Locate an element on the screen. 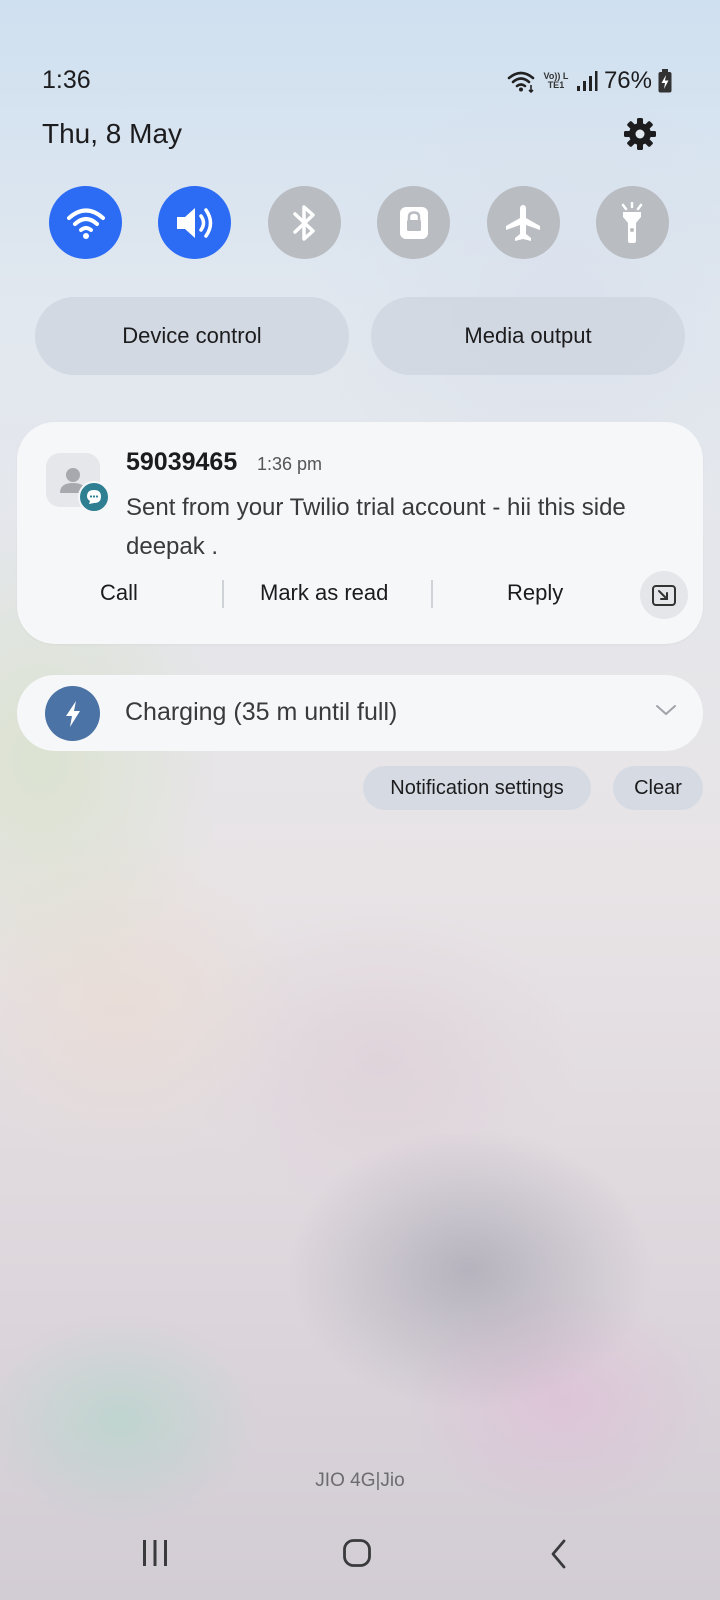  notification-time: 1:36 pm is located at coordinates (290, 464).